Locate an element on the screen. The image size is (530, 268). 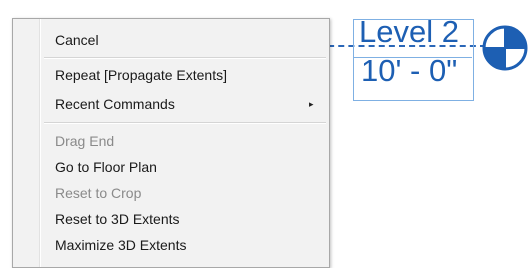
menu-item-label: Reset to 3D Extents is located at coordinates (117, 219).